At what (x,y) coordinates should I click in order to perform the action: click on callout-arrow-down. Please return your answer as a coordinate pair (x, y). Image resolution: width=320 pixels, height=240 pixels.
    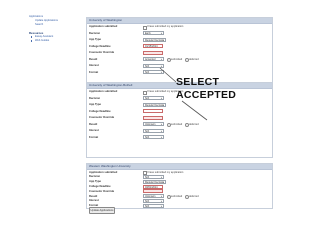
    Looking at the image, I should click on (194, 110).